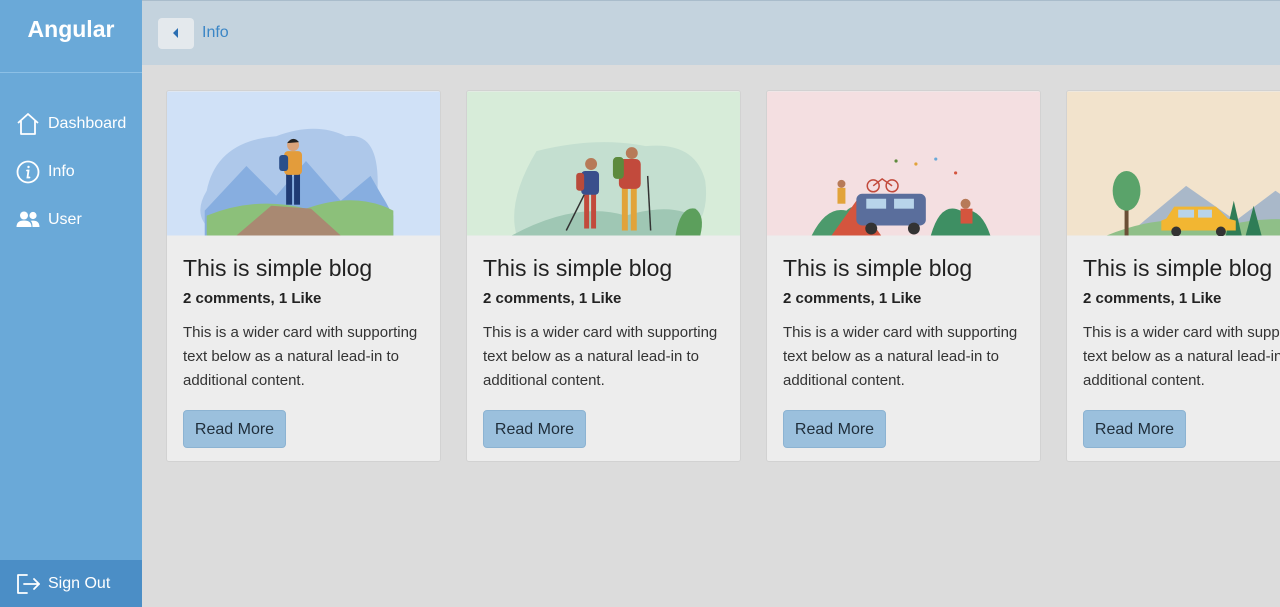 The width and height of the screenshot is (1280, 607). What do you see at coordinates (603, 163) in the screenshot?
I see `hikers-illustration` at bounding box center [603, 163].